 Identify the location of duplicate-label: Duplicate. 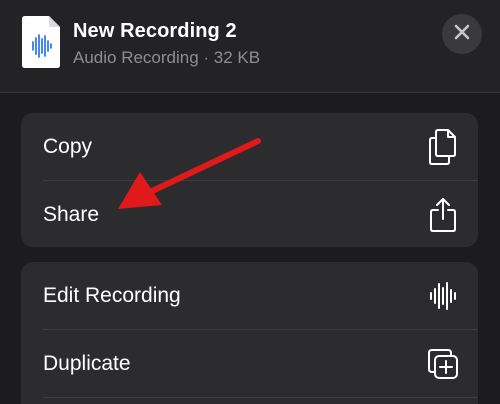
(87, 363).